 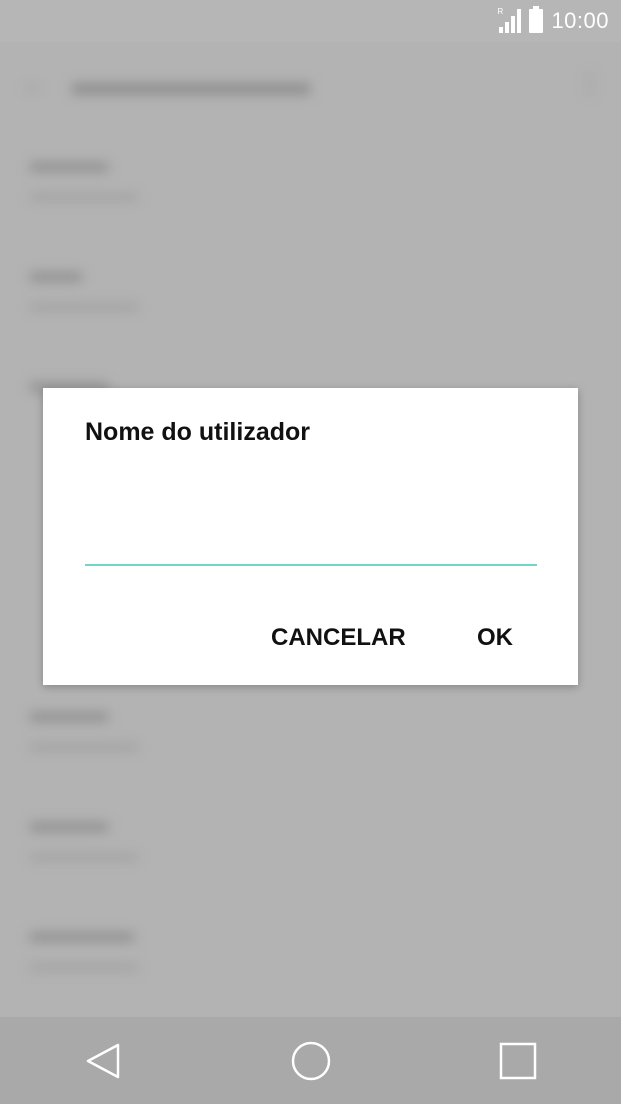 I want to click on status-bar: R 10:00, so click(x=310, y=21).